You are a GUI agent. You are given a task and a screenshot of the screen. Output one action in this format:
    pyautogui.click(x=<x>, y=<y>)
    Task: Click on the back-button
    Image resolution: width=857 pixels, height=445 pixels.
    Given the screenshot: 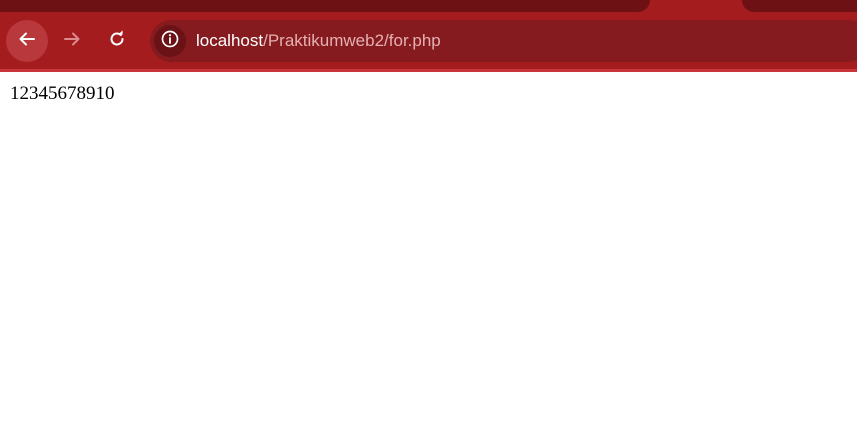 What is the action you would take?
    pyautogui.click(x=27, y=41)
    